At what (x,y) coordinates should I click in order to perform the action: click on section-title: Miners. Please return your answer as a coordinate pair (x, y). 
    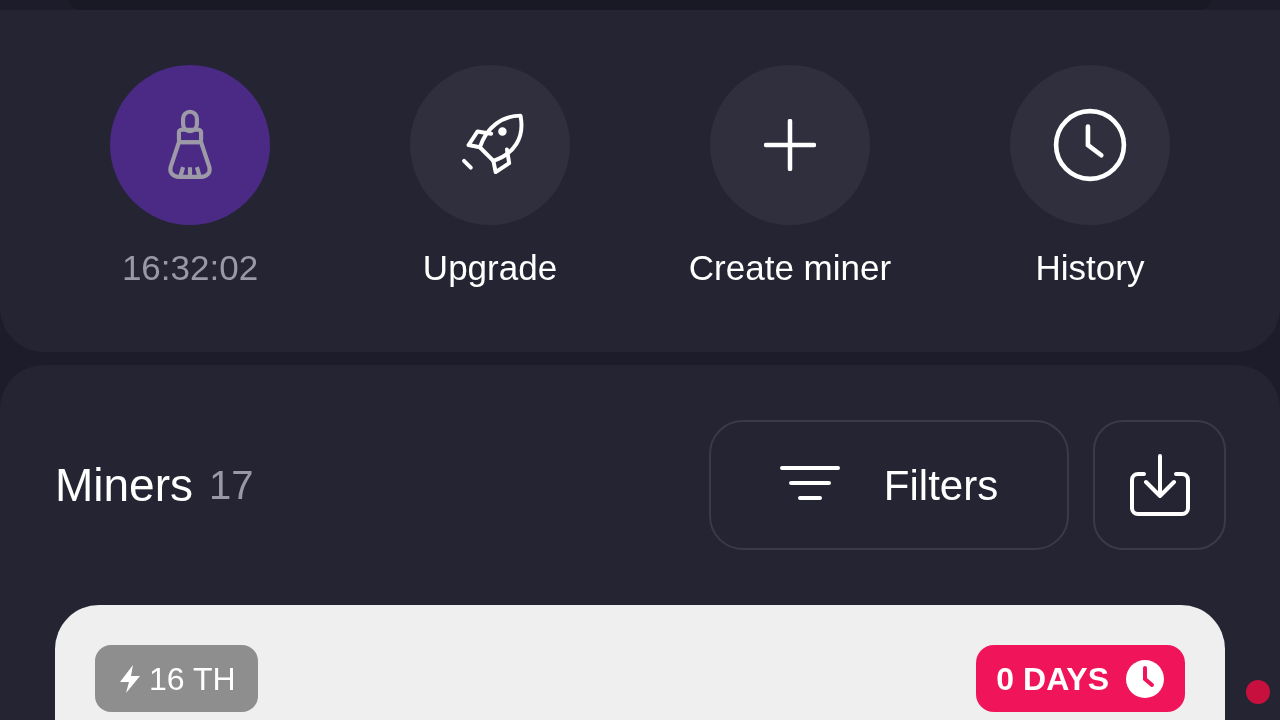
    Looking at the image, I should click on (124, 485).